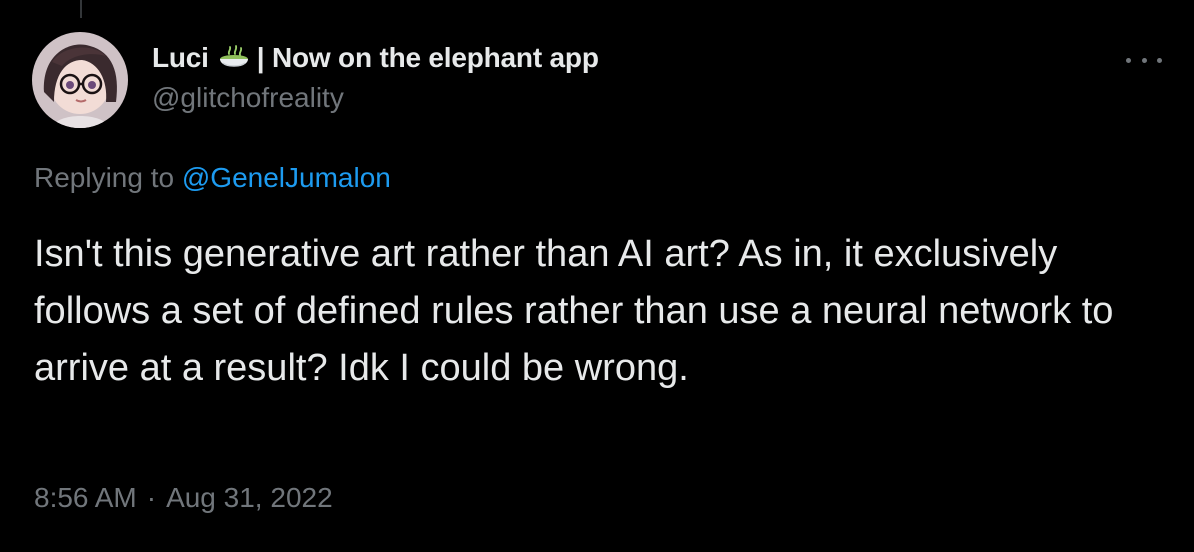  I want to click on display-name-suffix: | Now on the elephant app, so click(428, 58).